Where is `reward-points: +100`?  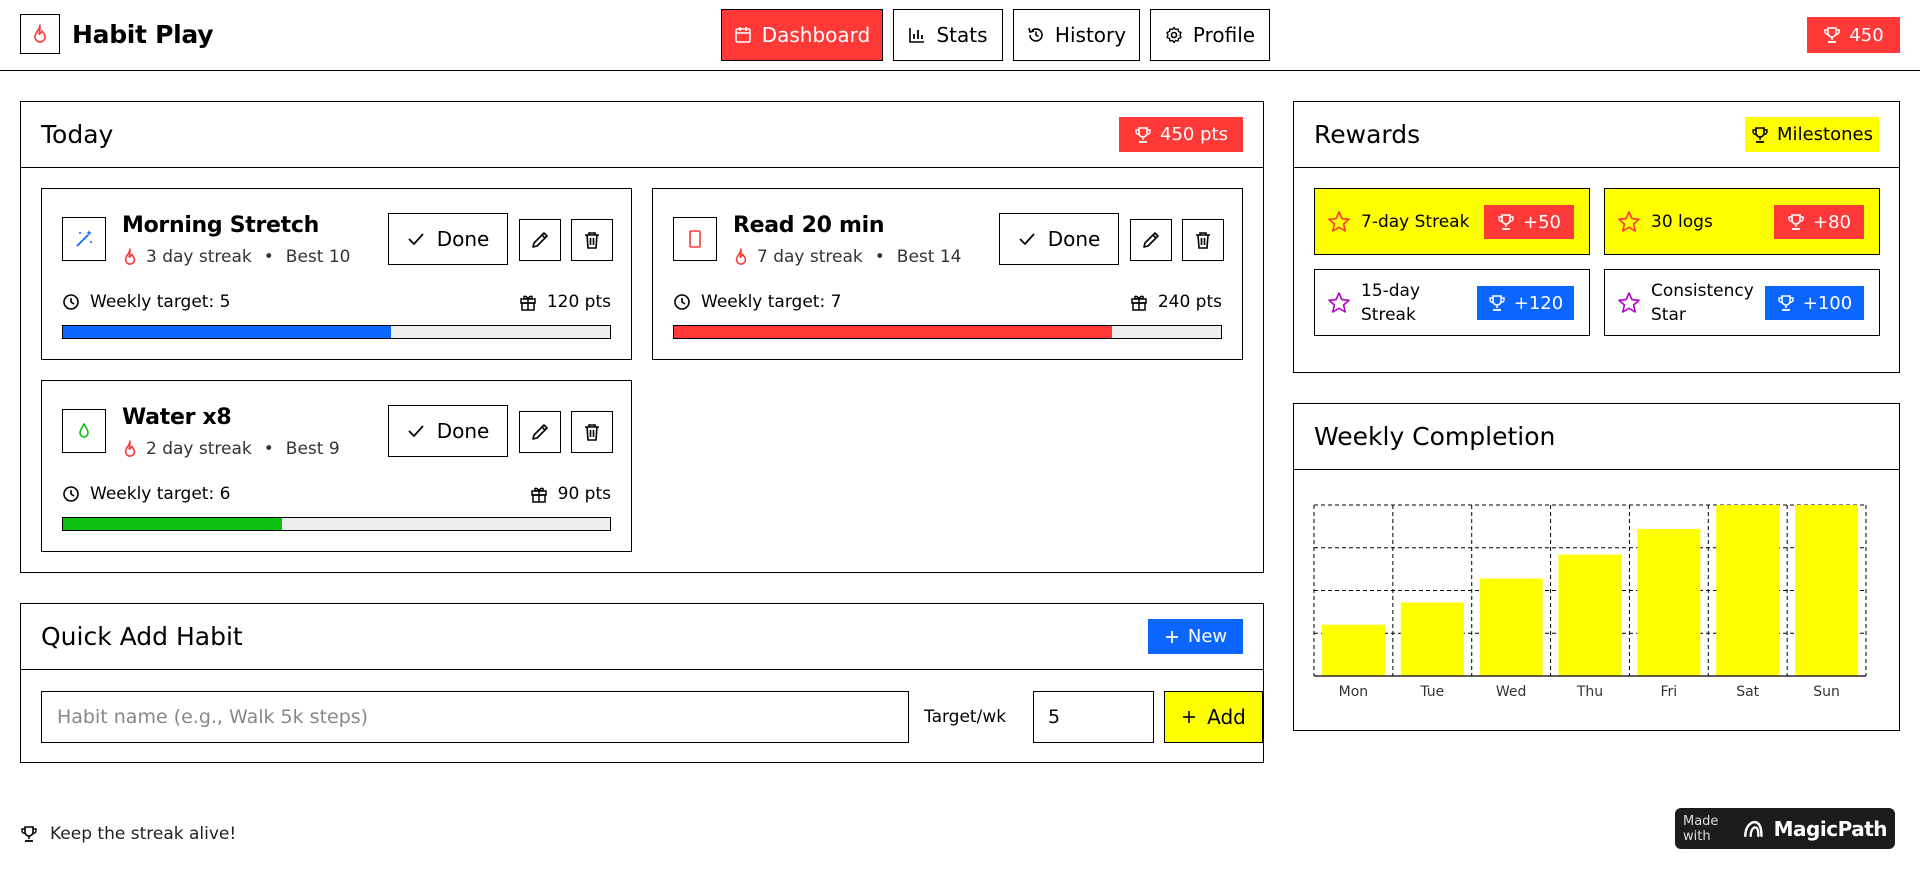 reward-points: +100 is located at coordinates (1814, 303).